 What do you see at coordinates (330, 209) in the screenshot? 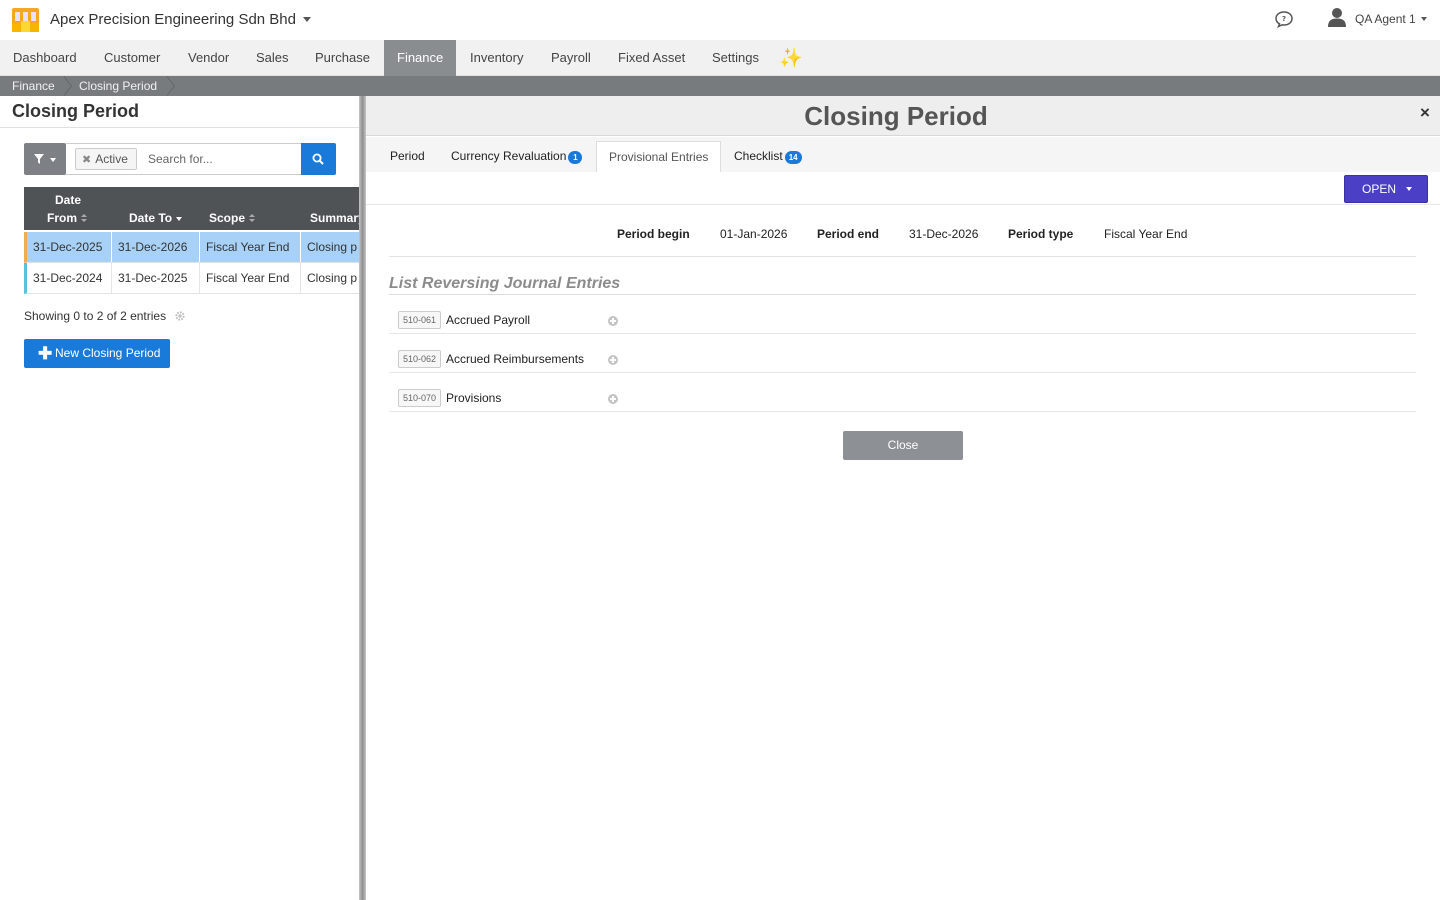
I see `column-summary: Summary` at bounding box center [330, 209].